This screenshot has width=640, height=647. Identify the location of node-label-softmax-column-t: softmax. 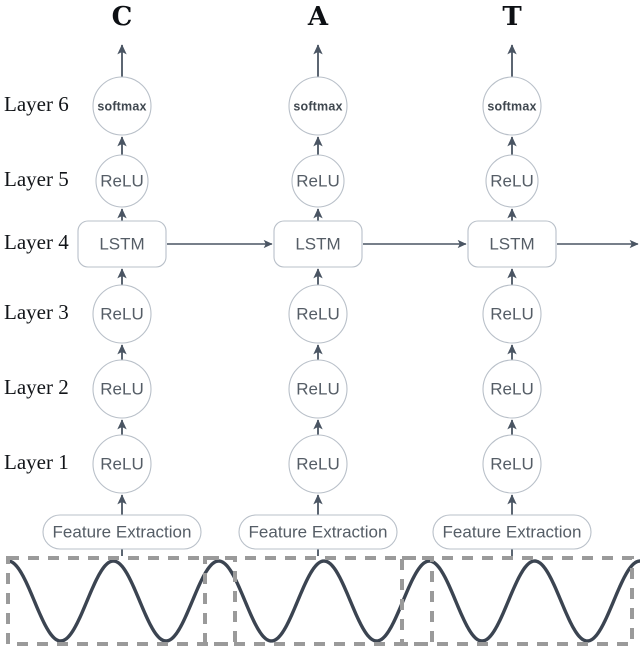
(511, 106).